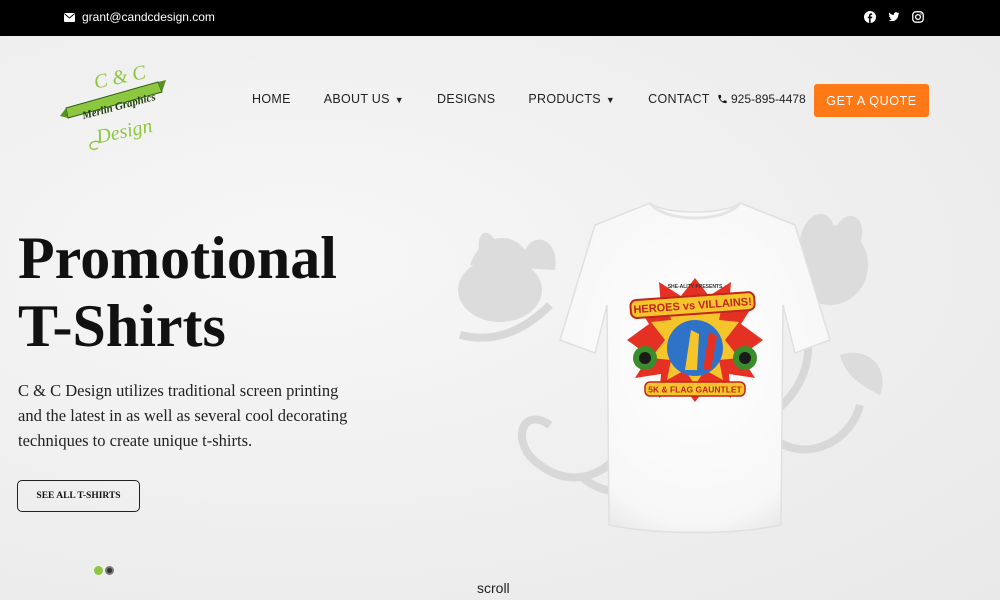  I want to click on nav-home: HOME, so click(271, 99).